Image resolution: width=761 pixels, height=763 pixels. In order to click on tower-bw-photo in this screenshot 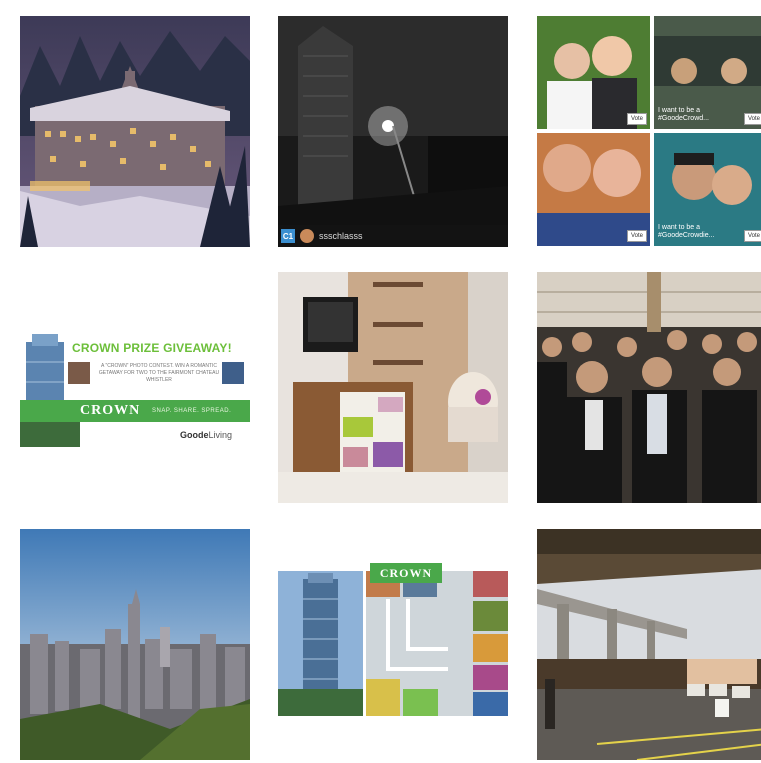, I will do `click(393, 131)`.